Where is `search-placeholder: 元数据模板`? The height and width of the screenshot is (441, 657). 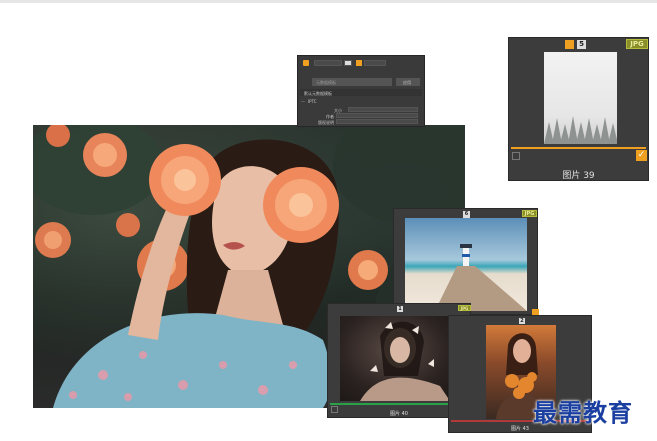 search-placeholder: 元数据模板 is located at coordinates (326, 82).